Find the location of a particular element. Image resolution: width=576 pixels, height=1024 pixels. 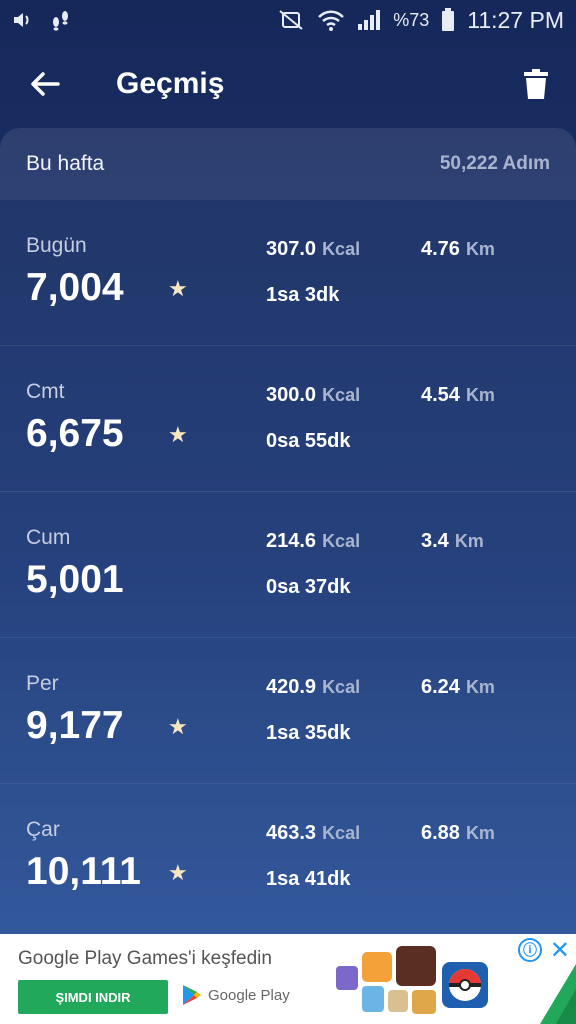

delete-button is located at coordinates (536, 84).